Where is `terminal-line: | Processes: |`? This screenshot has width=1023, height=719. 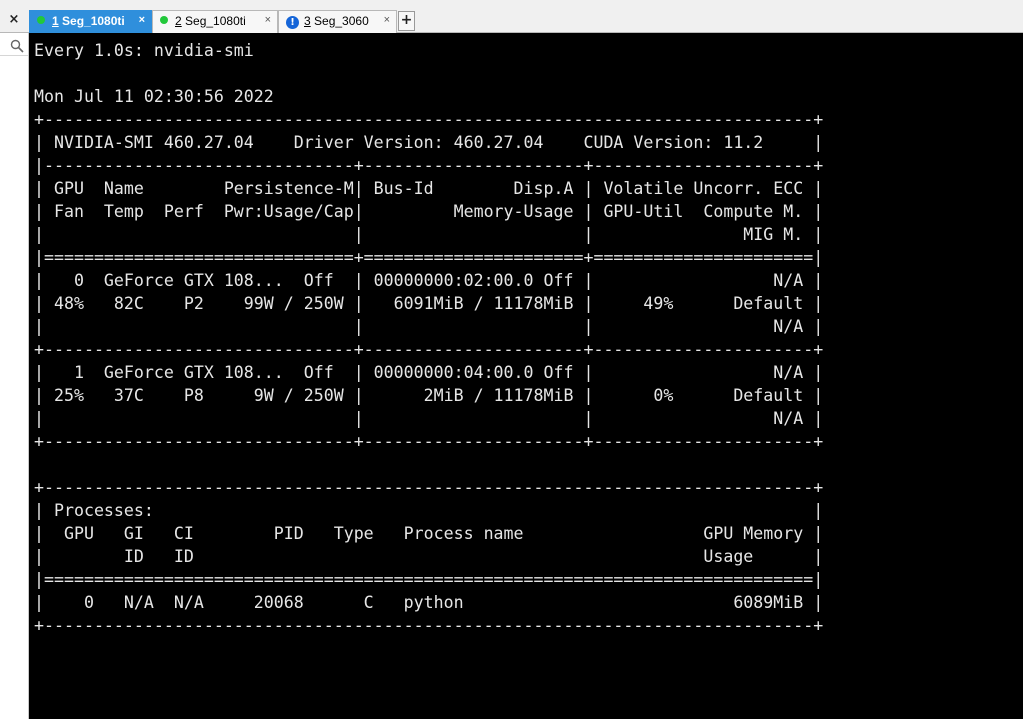
terminal-line: | Processes: | is located at coordinates (429, 510).